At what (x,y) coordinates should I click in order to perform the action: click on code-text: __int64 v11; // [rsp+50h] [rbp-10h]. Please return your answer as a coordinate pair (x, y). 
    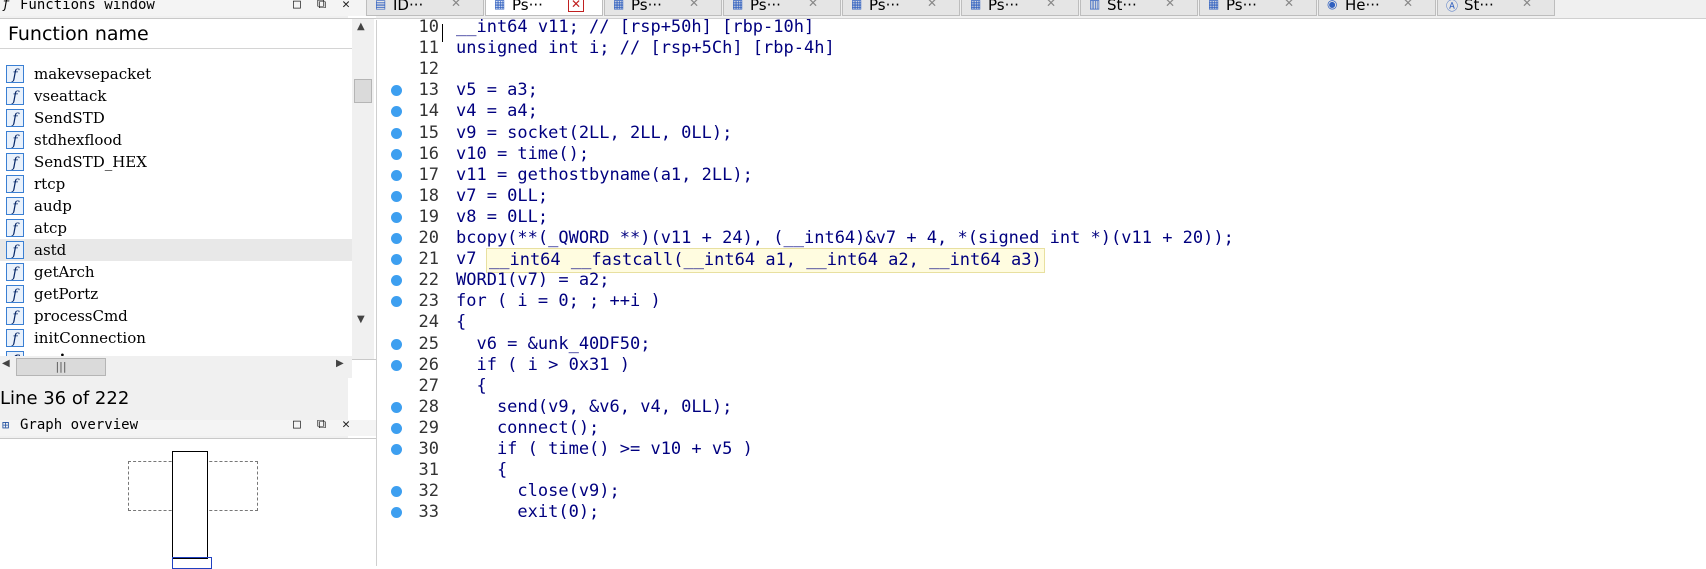
    Looking at the image, I should click on (635, 27).